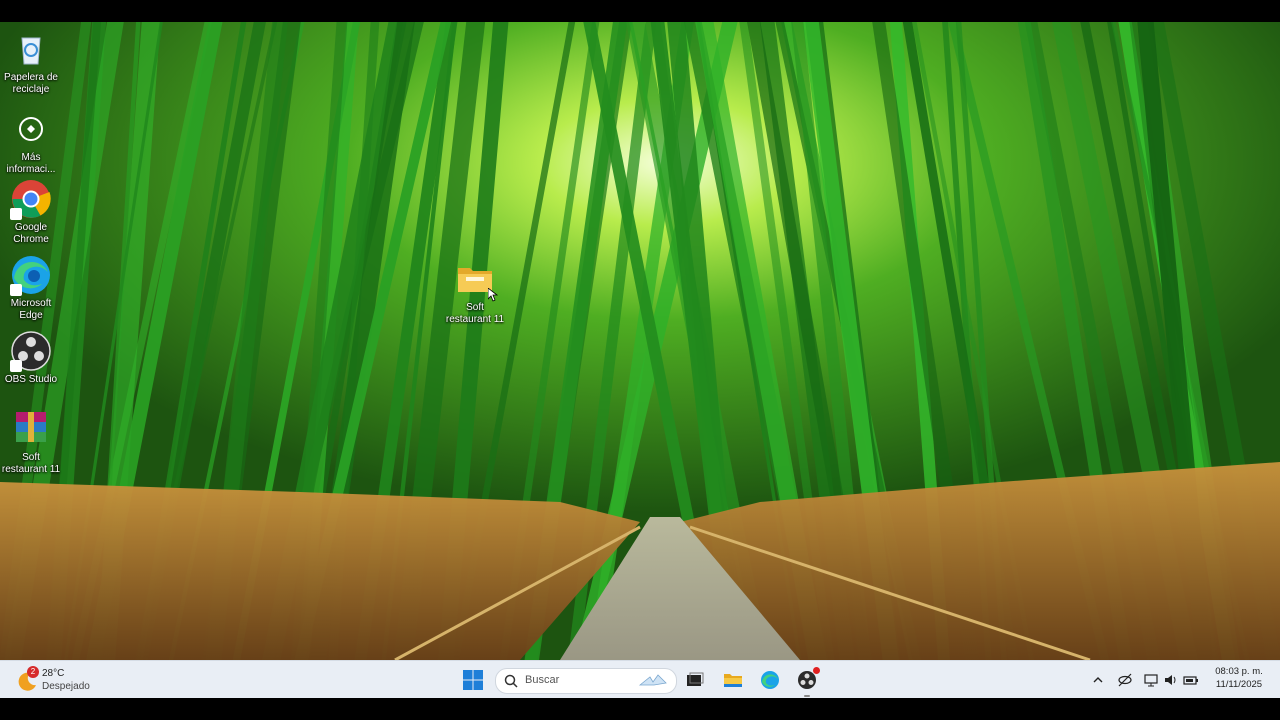 This screenshot has width=1280, height=720. I want to click on clock-date: 11/11/2025, so click(1239, 684).